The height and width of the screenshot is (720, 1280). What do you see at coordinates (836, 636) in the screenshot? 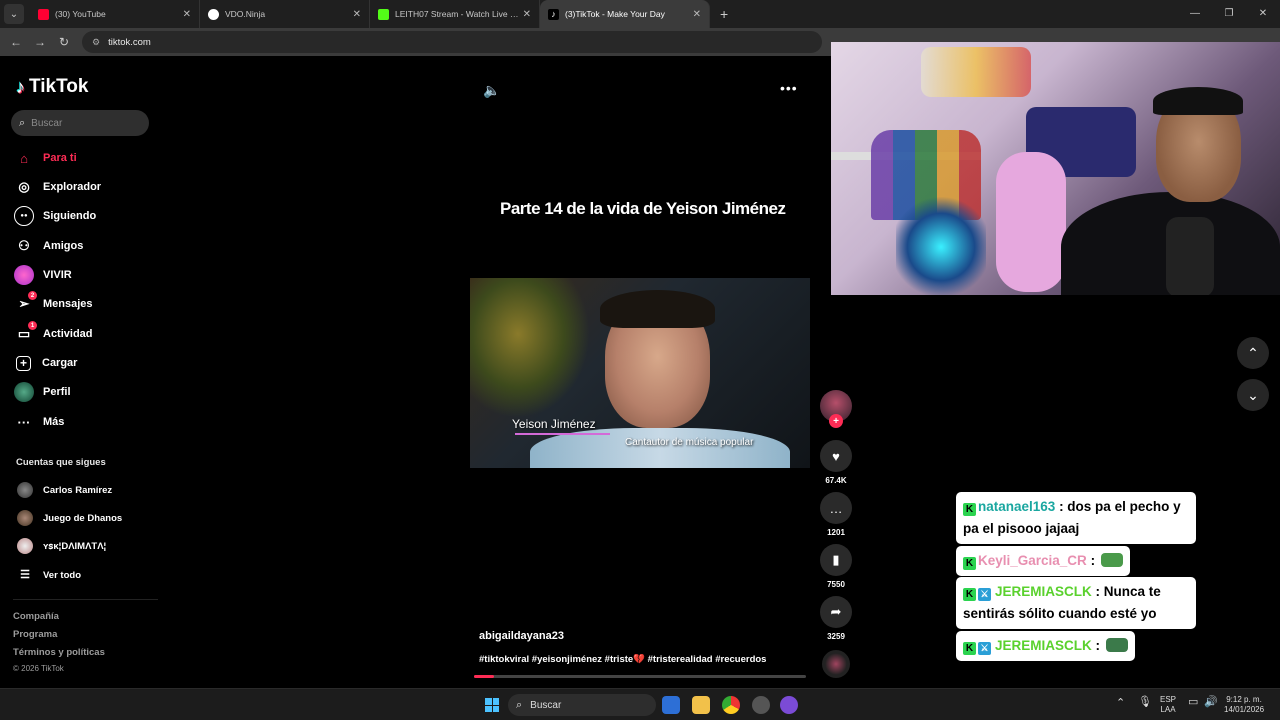
I see `share-count: 3259` at bounding box center [836, 636].